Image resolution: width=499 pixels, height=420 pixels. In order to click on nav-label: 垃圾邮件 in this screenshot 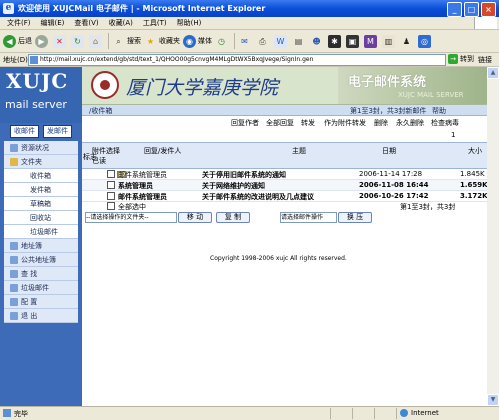, I will do `click(44, 231)`.